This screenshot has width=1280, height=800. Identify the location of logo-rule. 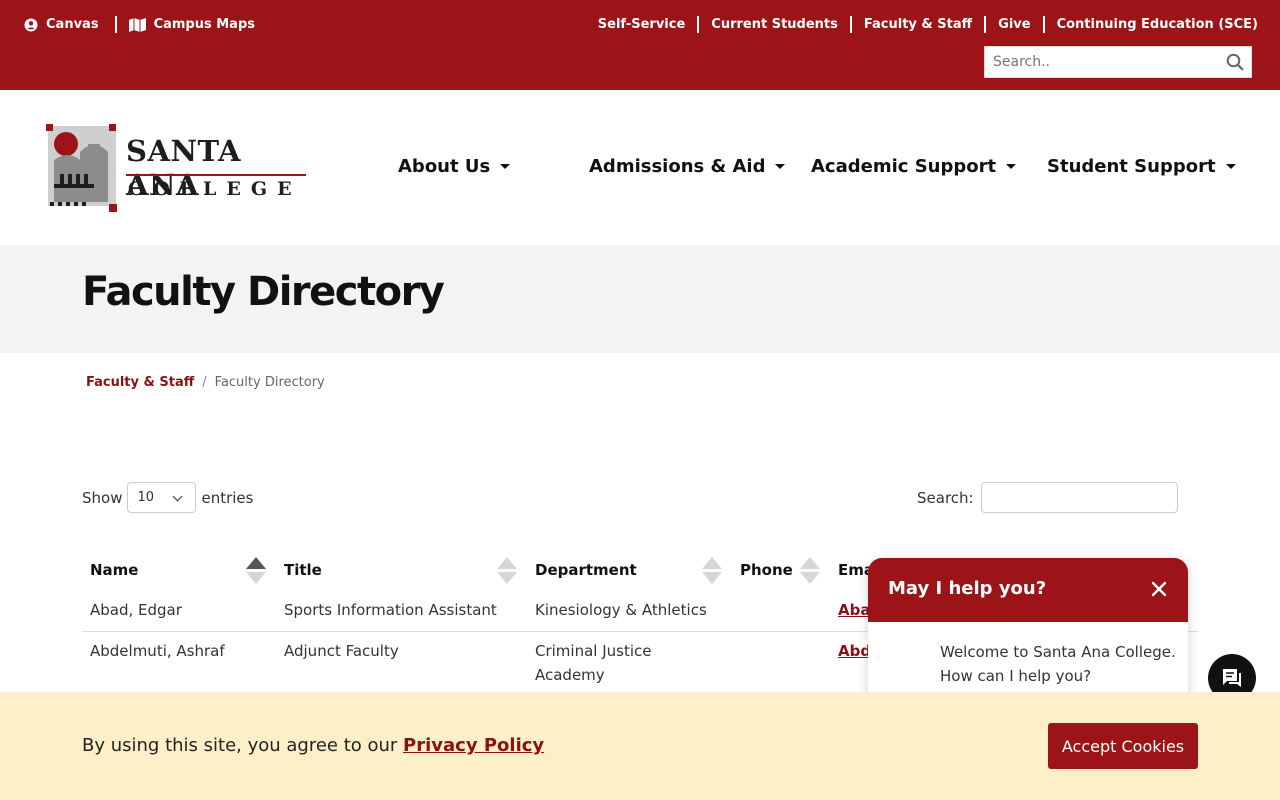
(216, 175).